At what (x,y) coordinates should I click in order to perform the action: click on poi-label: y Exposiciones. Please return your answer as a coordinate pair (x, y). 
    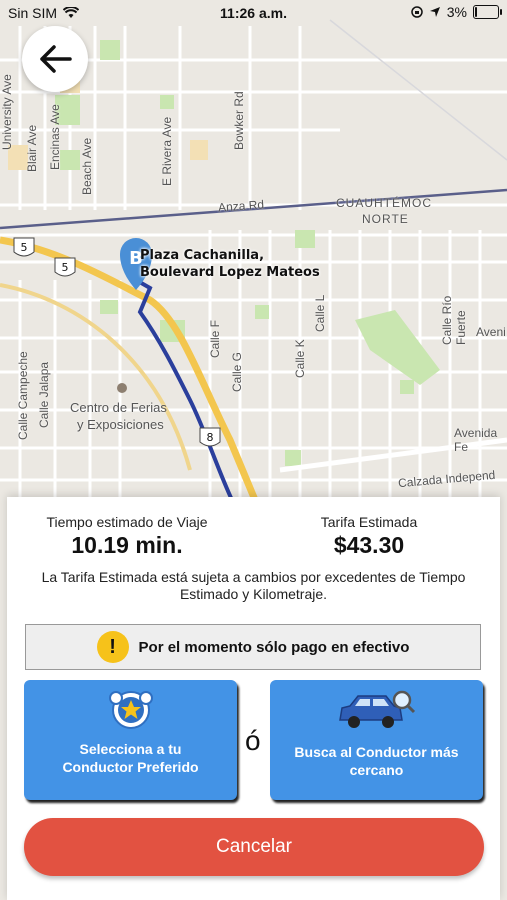
    Looking at the image, I should click on (120, 424).